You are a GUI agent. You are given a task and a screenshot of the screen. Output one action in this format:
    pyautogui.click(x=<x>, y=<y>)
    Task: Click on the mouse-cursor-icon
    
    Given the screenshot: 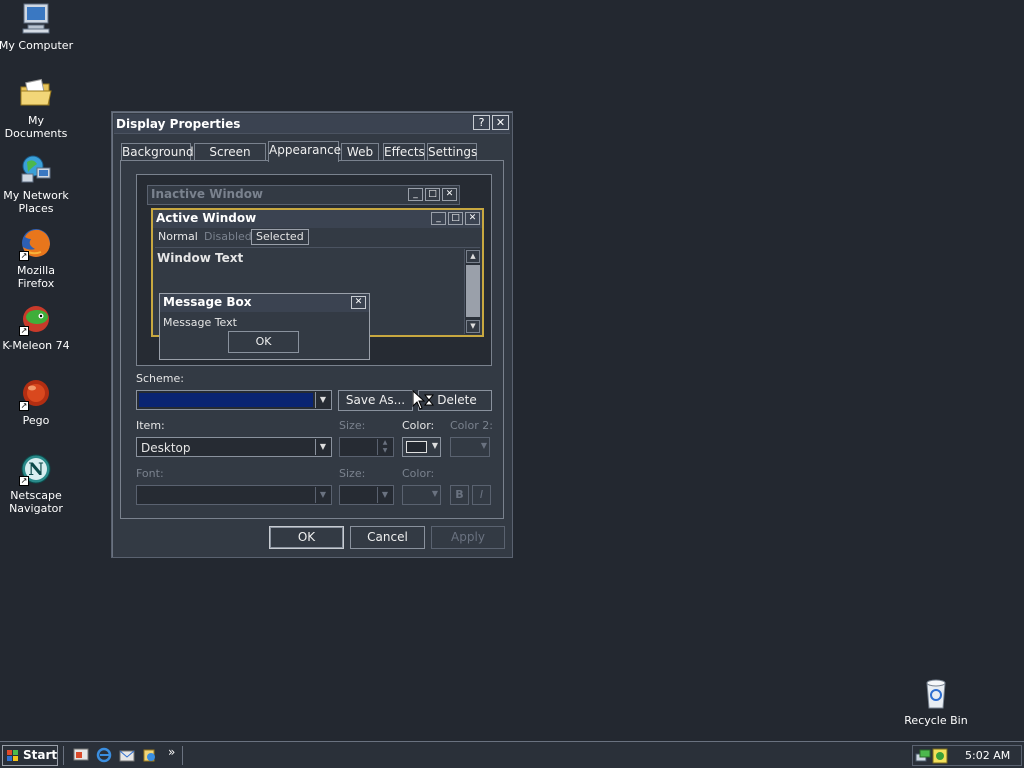 What is the action you would take?
    pyautogui.click(x=423, y=400)
    